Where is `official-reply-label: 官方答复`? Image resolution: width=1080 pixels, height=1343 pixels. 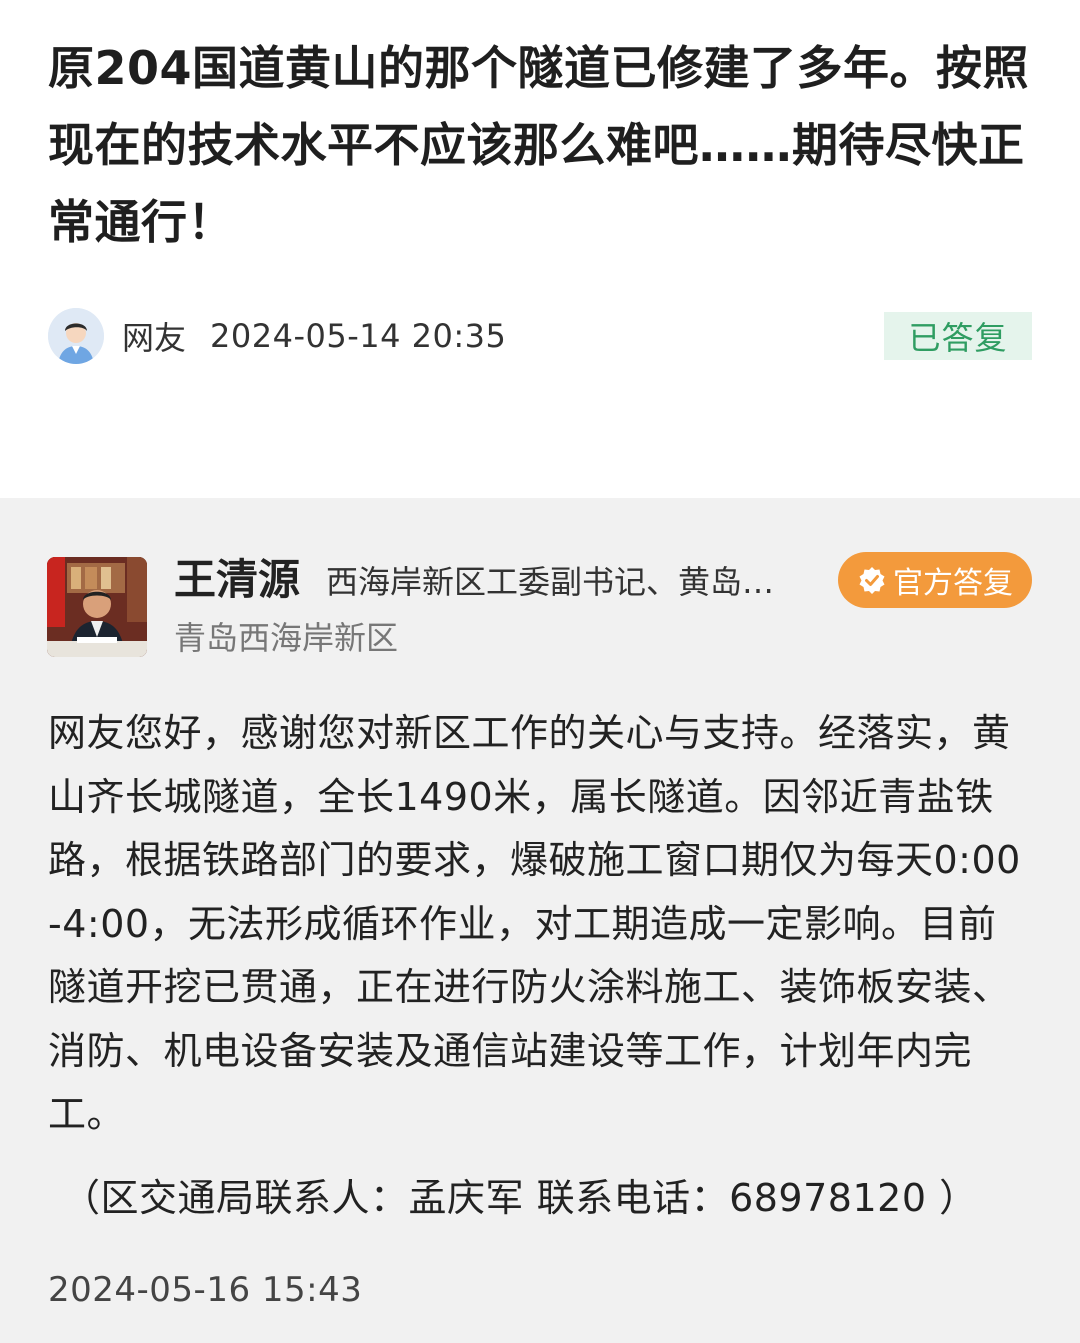 official-reply-label: 官方答复 is located at coordinates (953, 583).